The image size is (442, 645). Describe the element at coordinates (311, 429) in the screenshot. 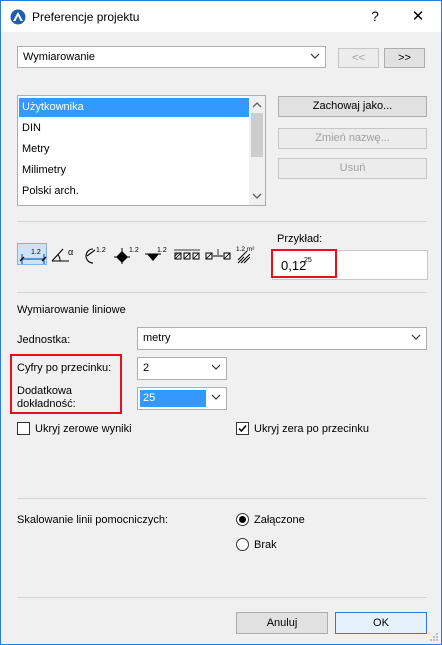

I see `hide-trailing-zeros-label: Ukryj zera po przecinku` at that location.